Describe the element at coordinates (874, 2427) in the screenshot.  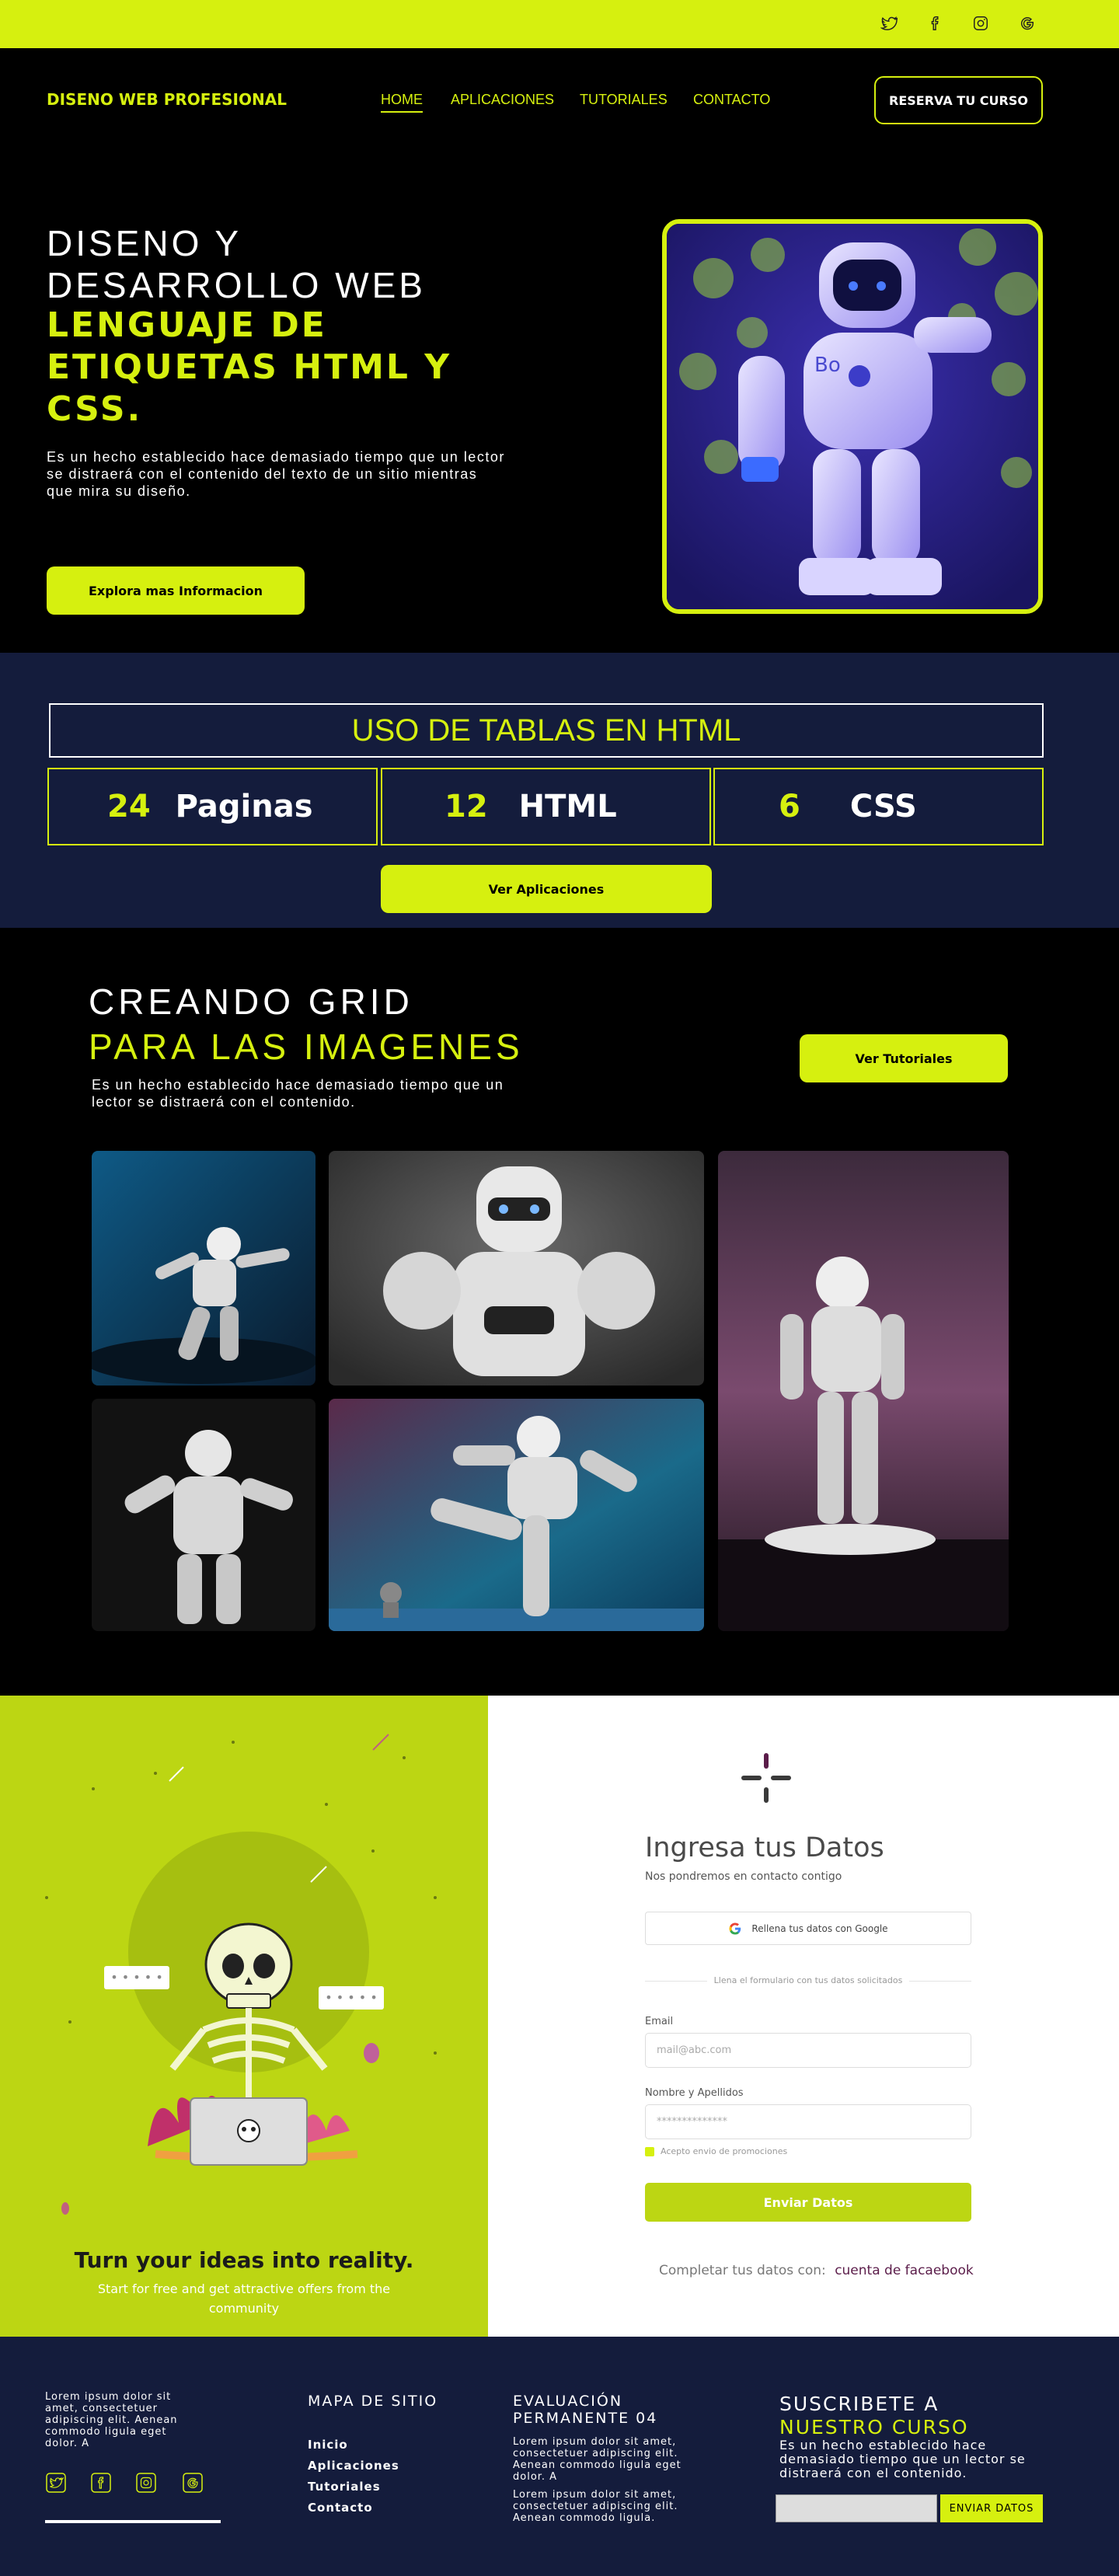
I see `subscribe-title-accent: NUESTRO CURSO` at that location.